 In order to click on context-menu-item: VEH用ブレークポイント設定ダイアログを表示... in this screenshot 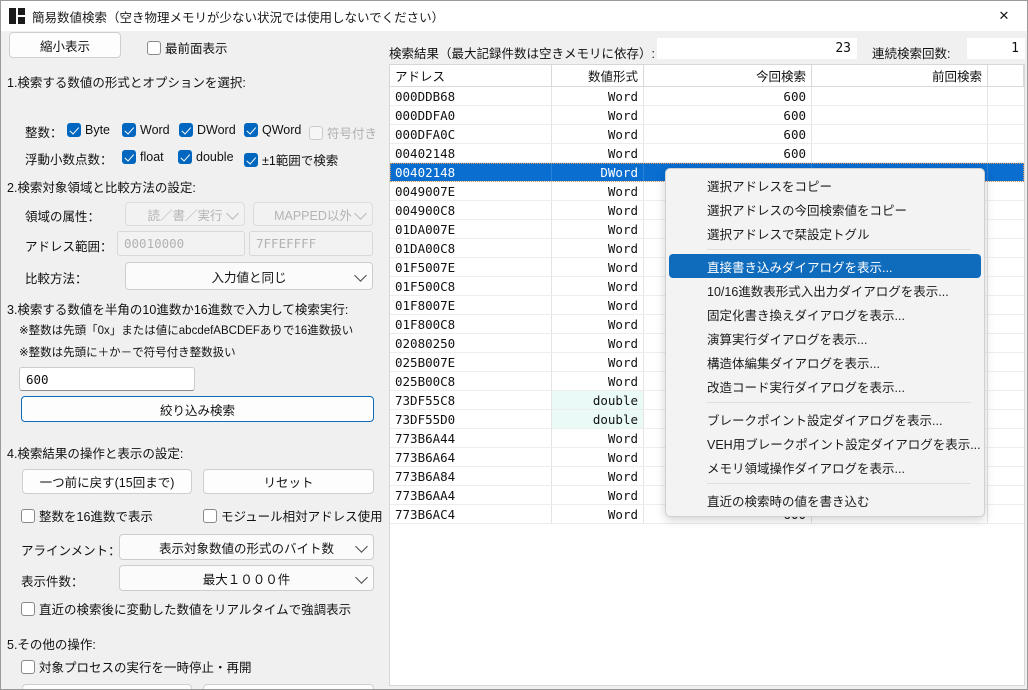, I will do `click(825, 443)`.